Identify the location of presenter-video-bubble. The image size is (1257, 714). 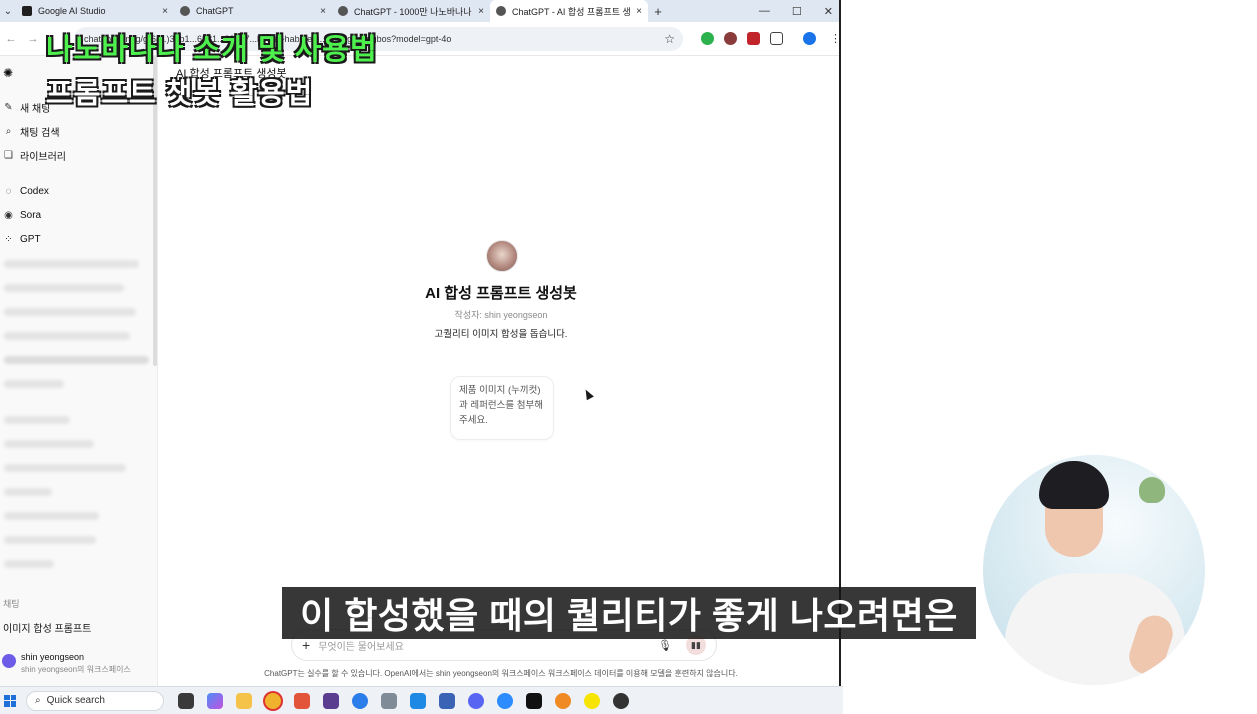
(1094, 570).